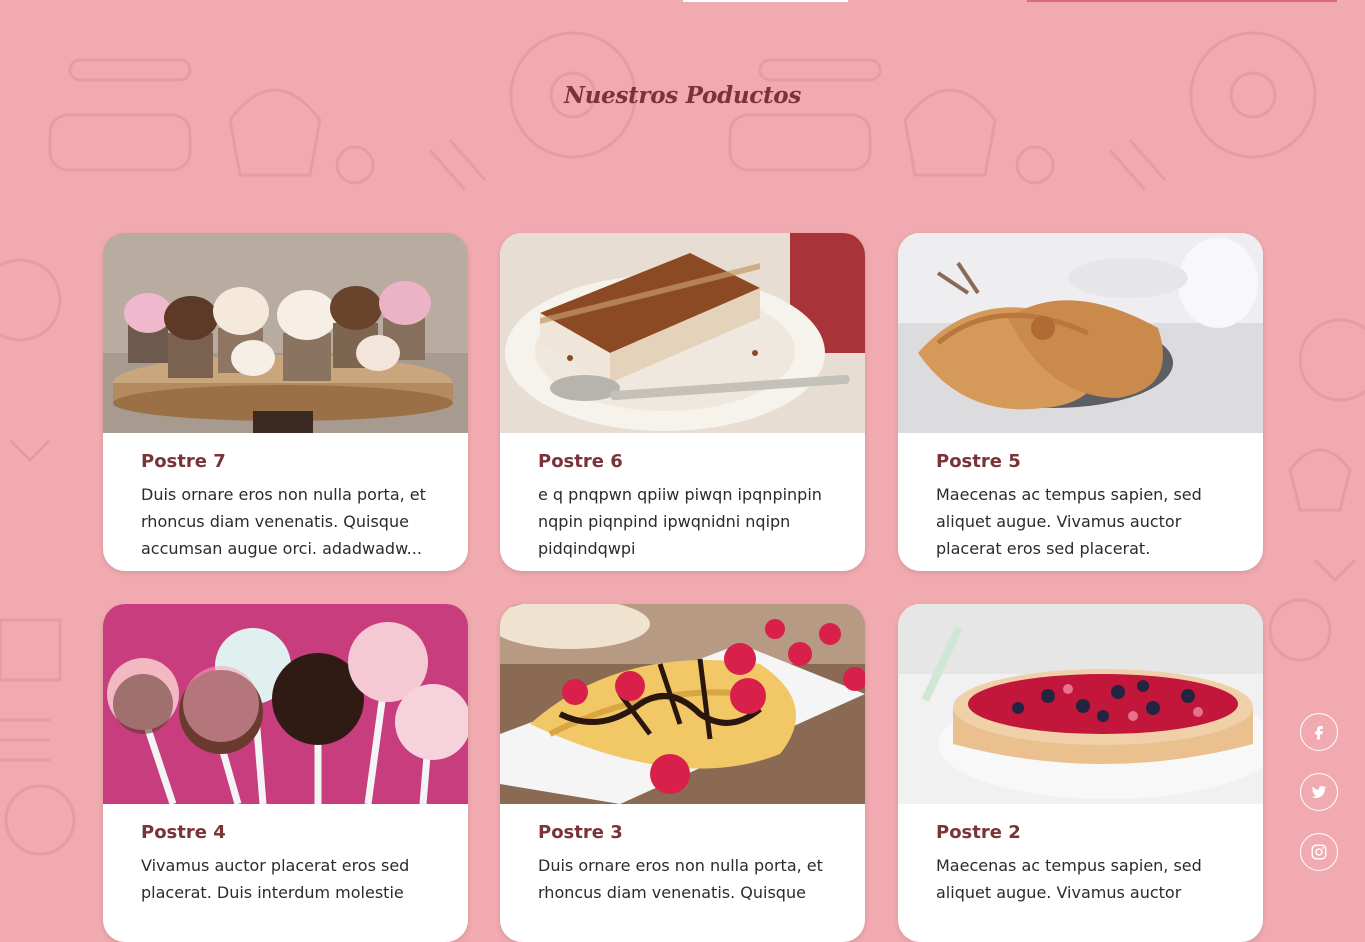 This screenshot has width=1365, height=942. I want to click on product-name: Postre 5, so click(978, 461).